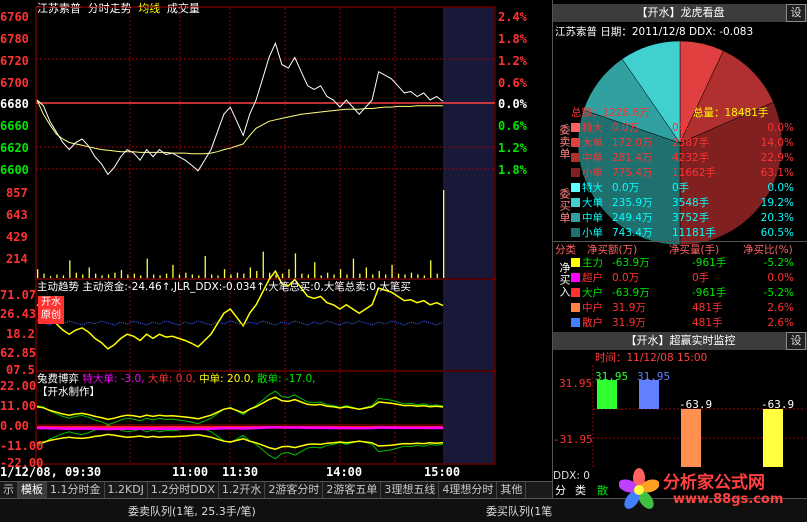  What do you see at coordinates (780, 308) in the screenshot?
I see `row-pct: 2.6%` at bounding box center [780, 308].